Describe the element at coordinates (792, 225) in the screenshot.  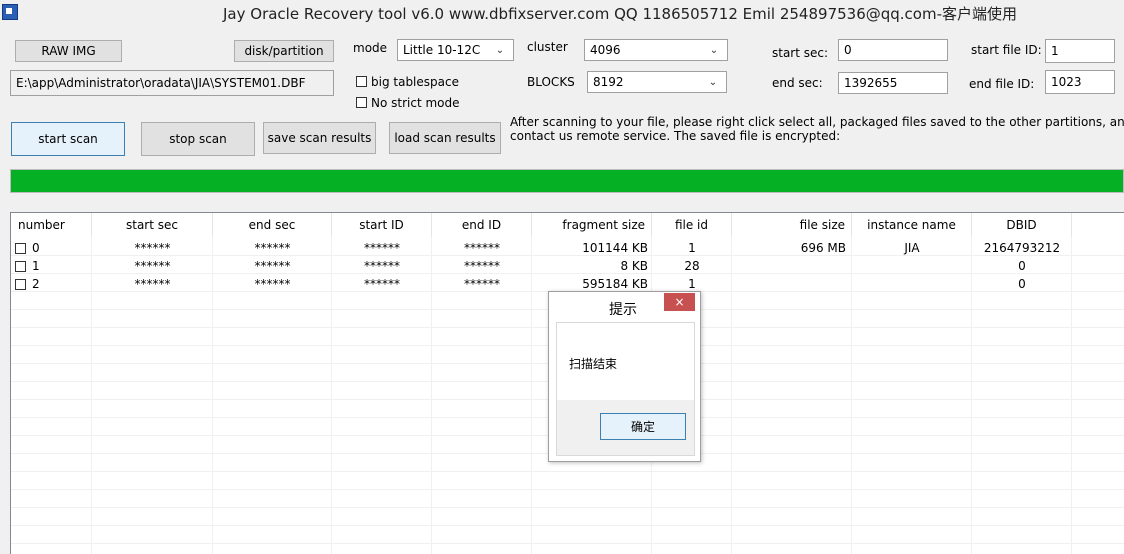
I see `column-header-file-size: file size` at that location.